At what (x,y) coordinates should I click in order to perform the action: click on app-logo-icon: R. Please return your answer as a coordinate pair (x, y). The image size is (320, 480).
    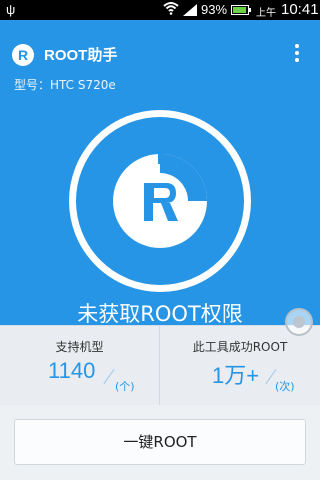
    Looking at the image, I should click on (23, 55).